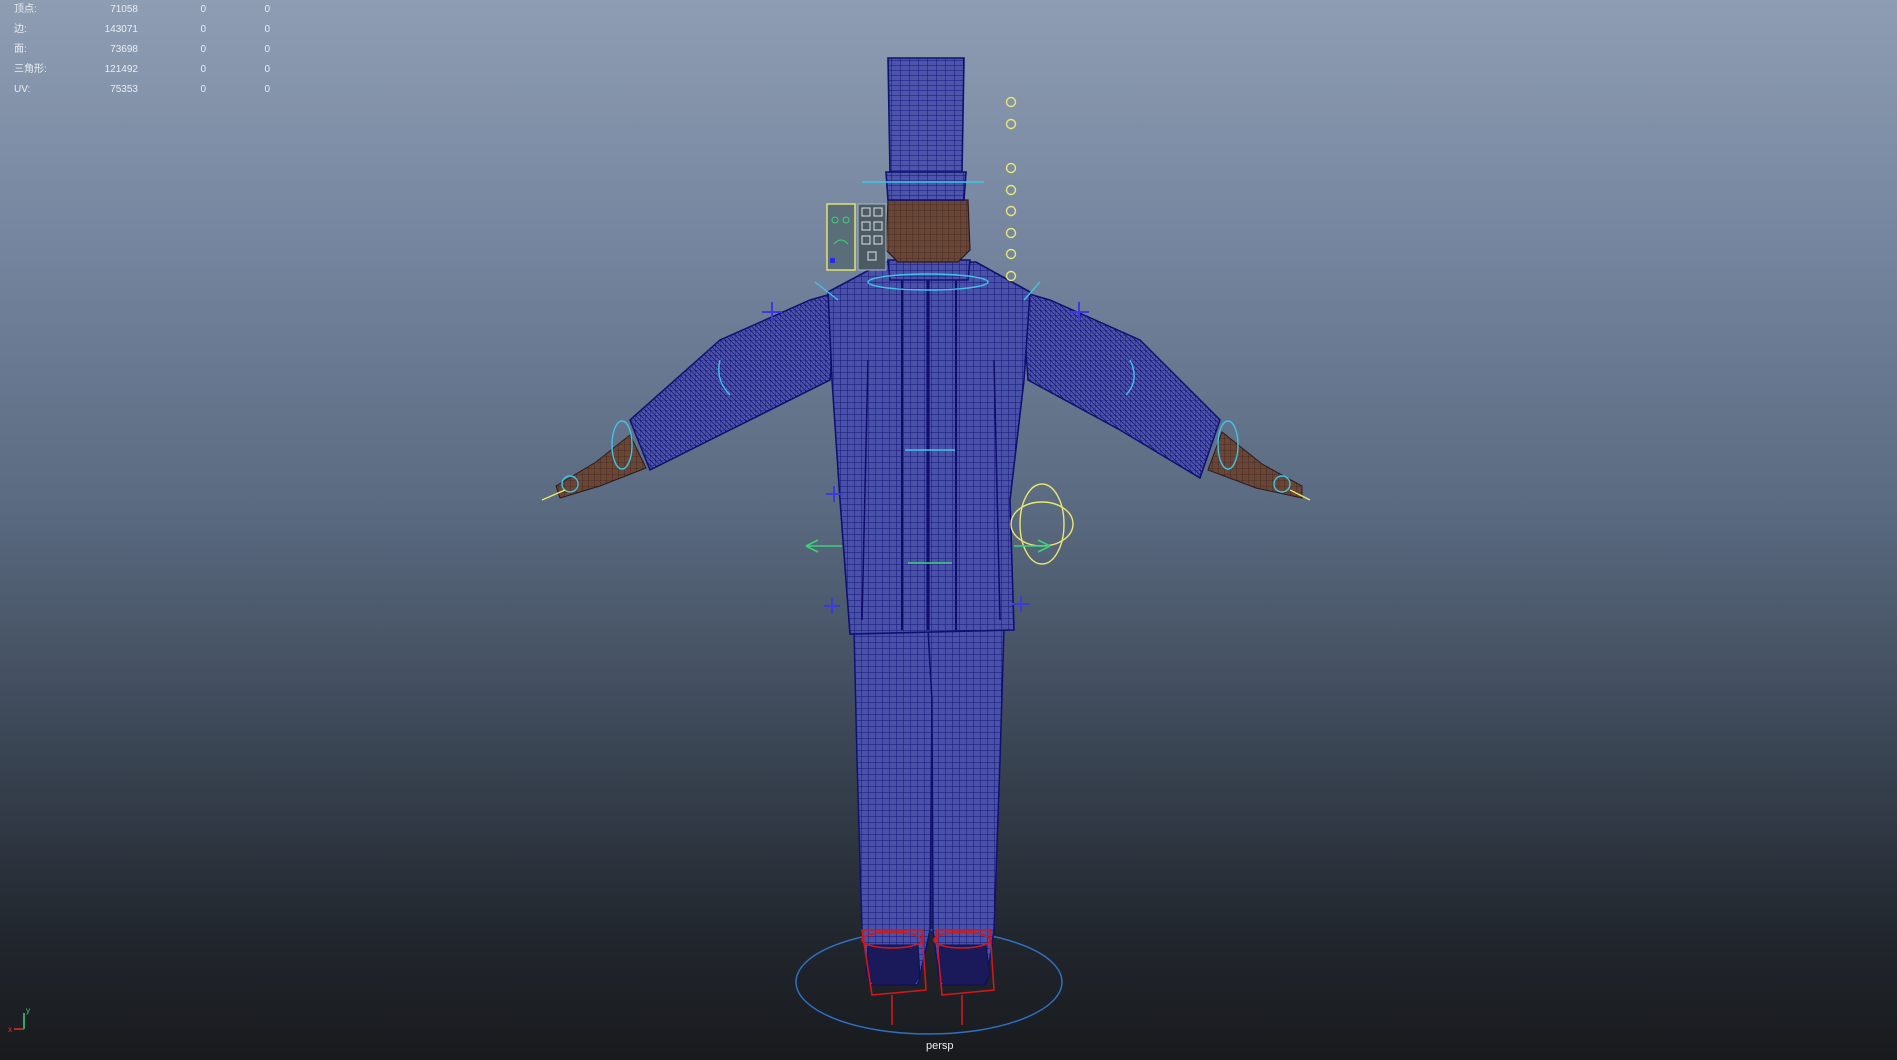 The image size is (1897, 1060). I want to click on chef-hat-mesh, so click(926, 129).